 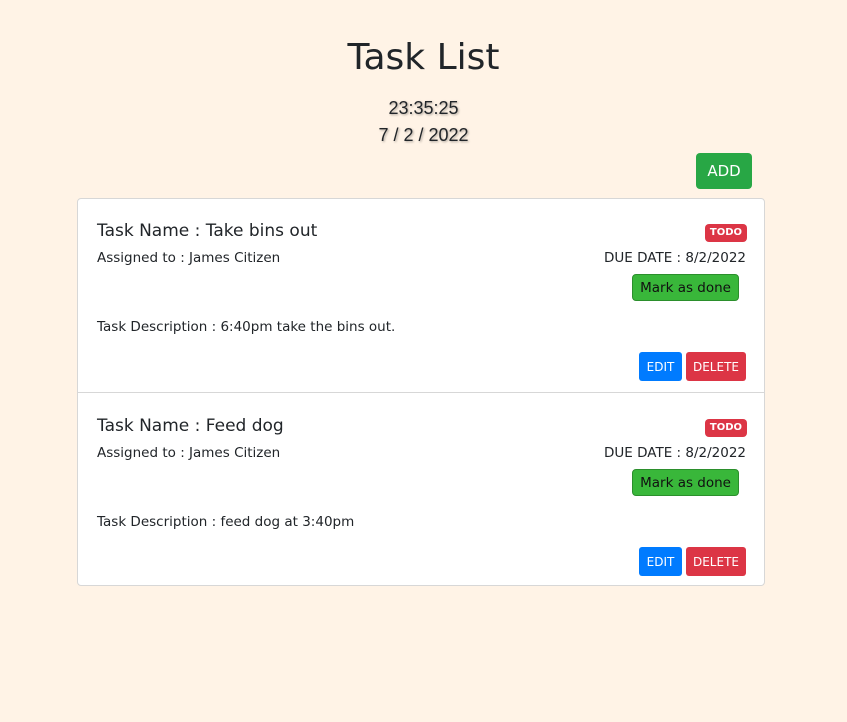 I want to click on task-name: Task Name : Feed dog, so click(x=190, y=426).